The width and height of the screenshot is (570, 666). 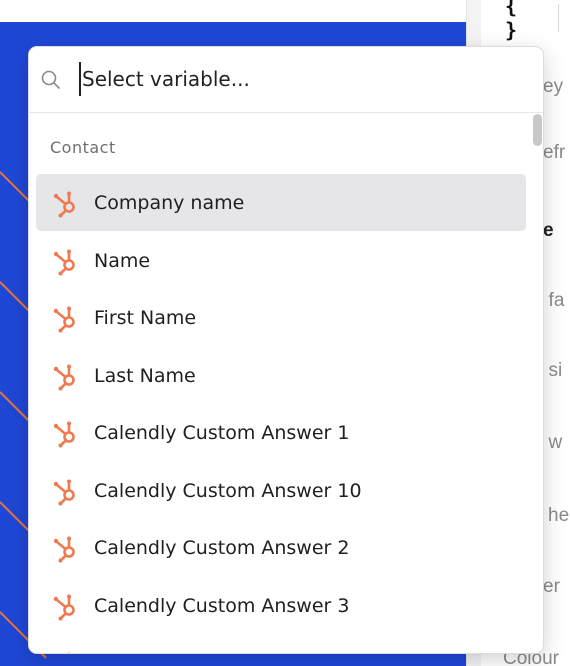 I want to click on variable-item-company-name: Company name, so click(x=281, y=202).